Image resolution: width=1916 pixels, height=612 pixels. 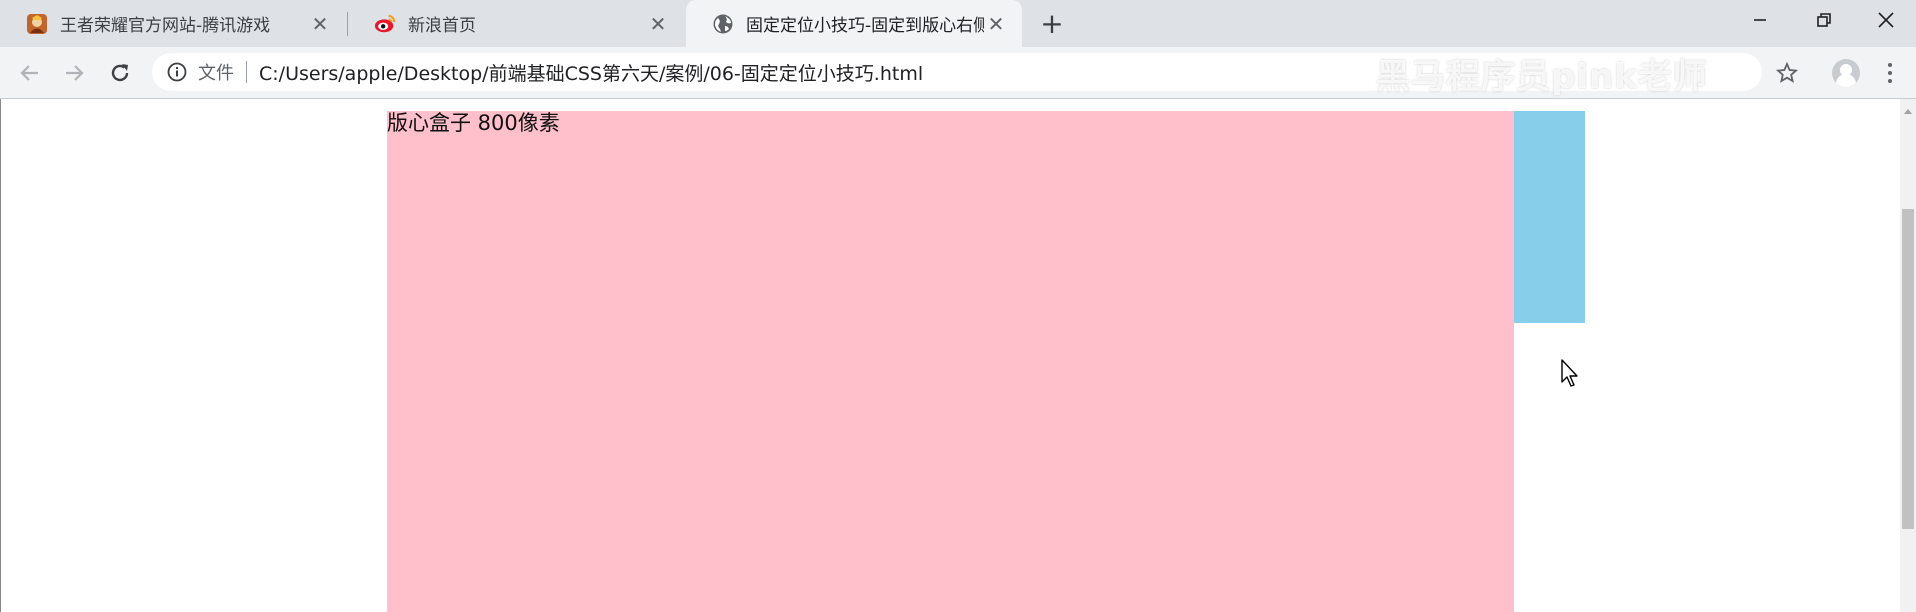 What do you see at coordinates (246, 72) in the screenshot?
I see `omnibox-divider` at bounding box center [246, 72].